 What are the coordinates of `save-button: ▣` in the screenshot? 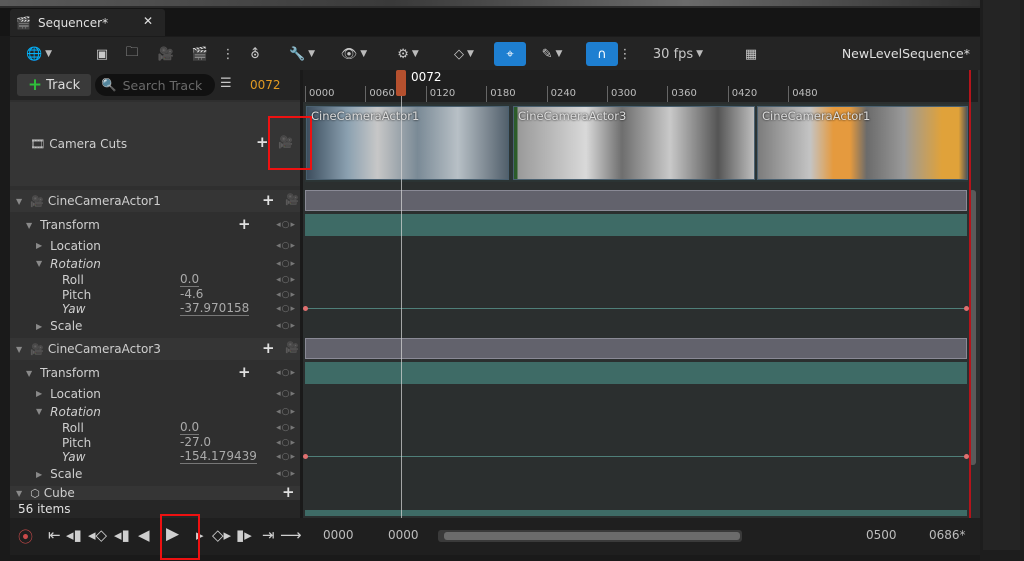 It's located at (102, 54).